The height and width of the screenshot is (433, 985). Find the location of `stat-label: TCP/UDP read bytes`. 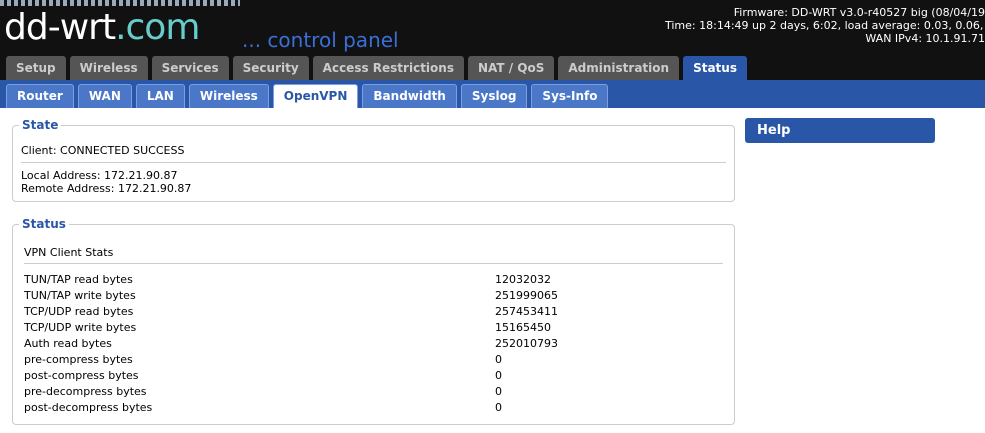

stat-label: TCP/UDP read bytes is located at coordinates (79, 311).